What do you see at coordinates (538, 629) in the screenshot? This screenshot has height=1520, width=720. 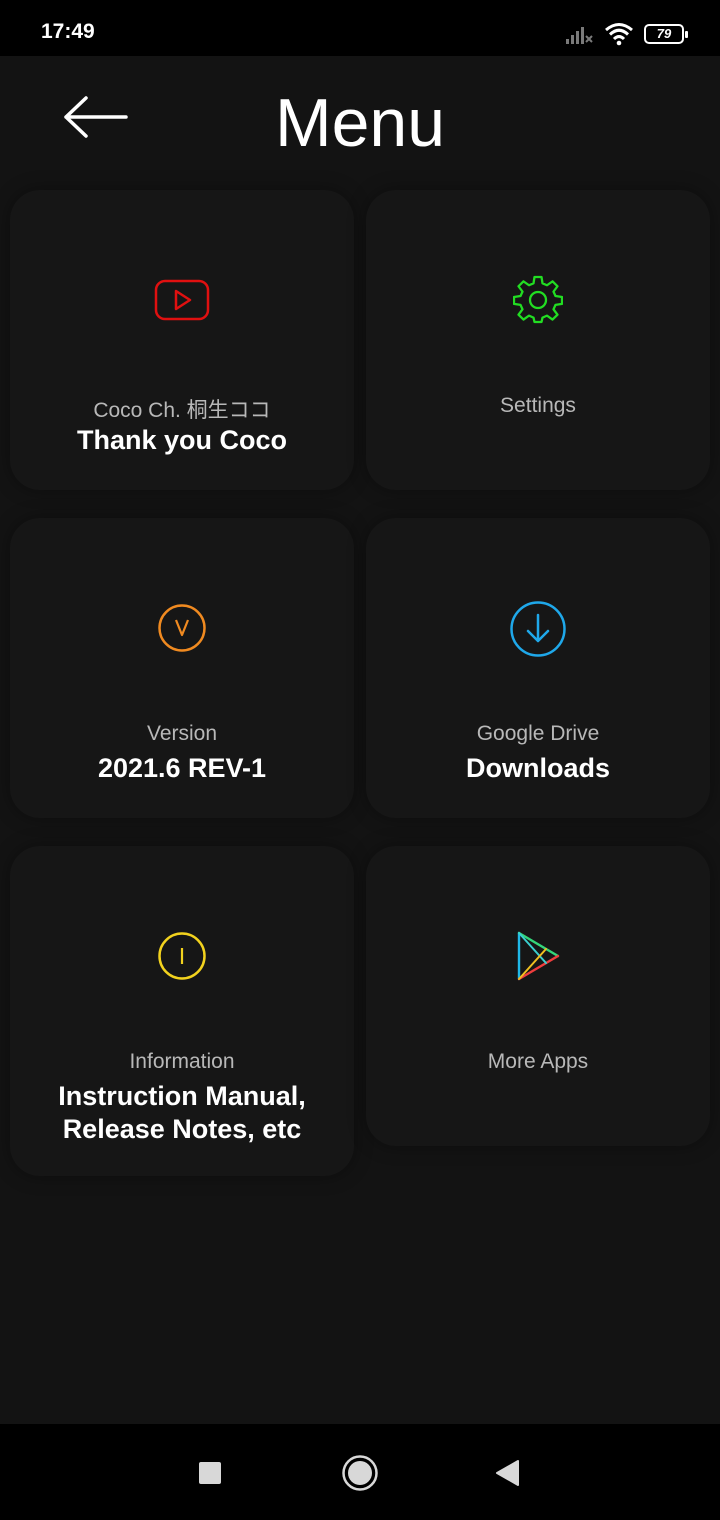 I see `download-icon` at bounding box center [538, 629].